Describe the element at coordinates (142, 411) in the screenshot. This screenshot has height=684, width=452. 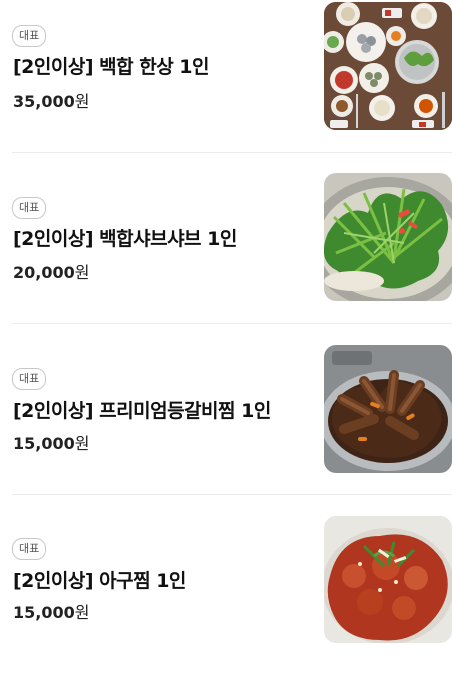
I see `menu-item-name: [2인이상] 프리미엄등갈비찜 1인` at that location.